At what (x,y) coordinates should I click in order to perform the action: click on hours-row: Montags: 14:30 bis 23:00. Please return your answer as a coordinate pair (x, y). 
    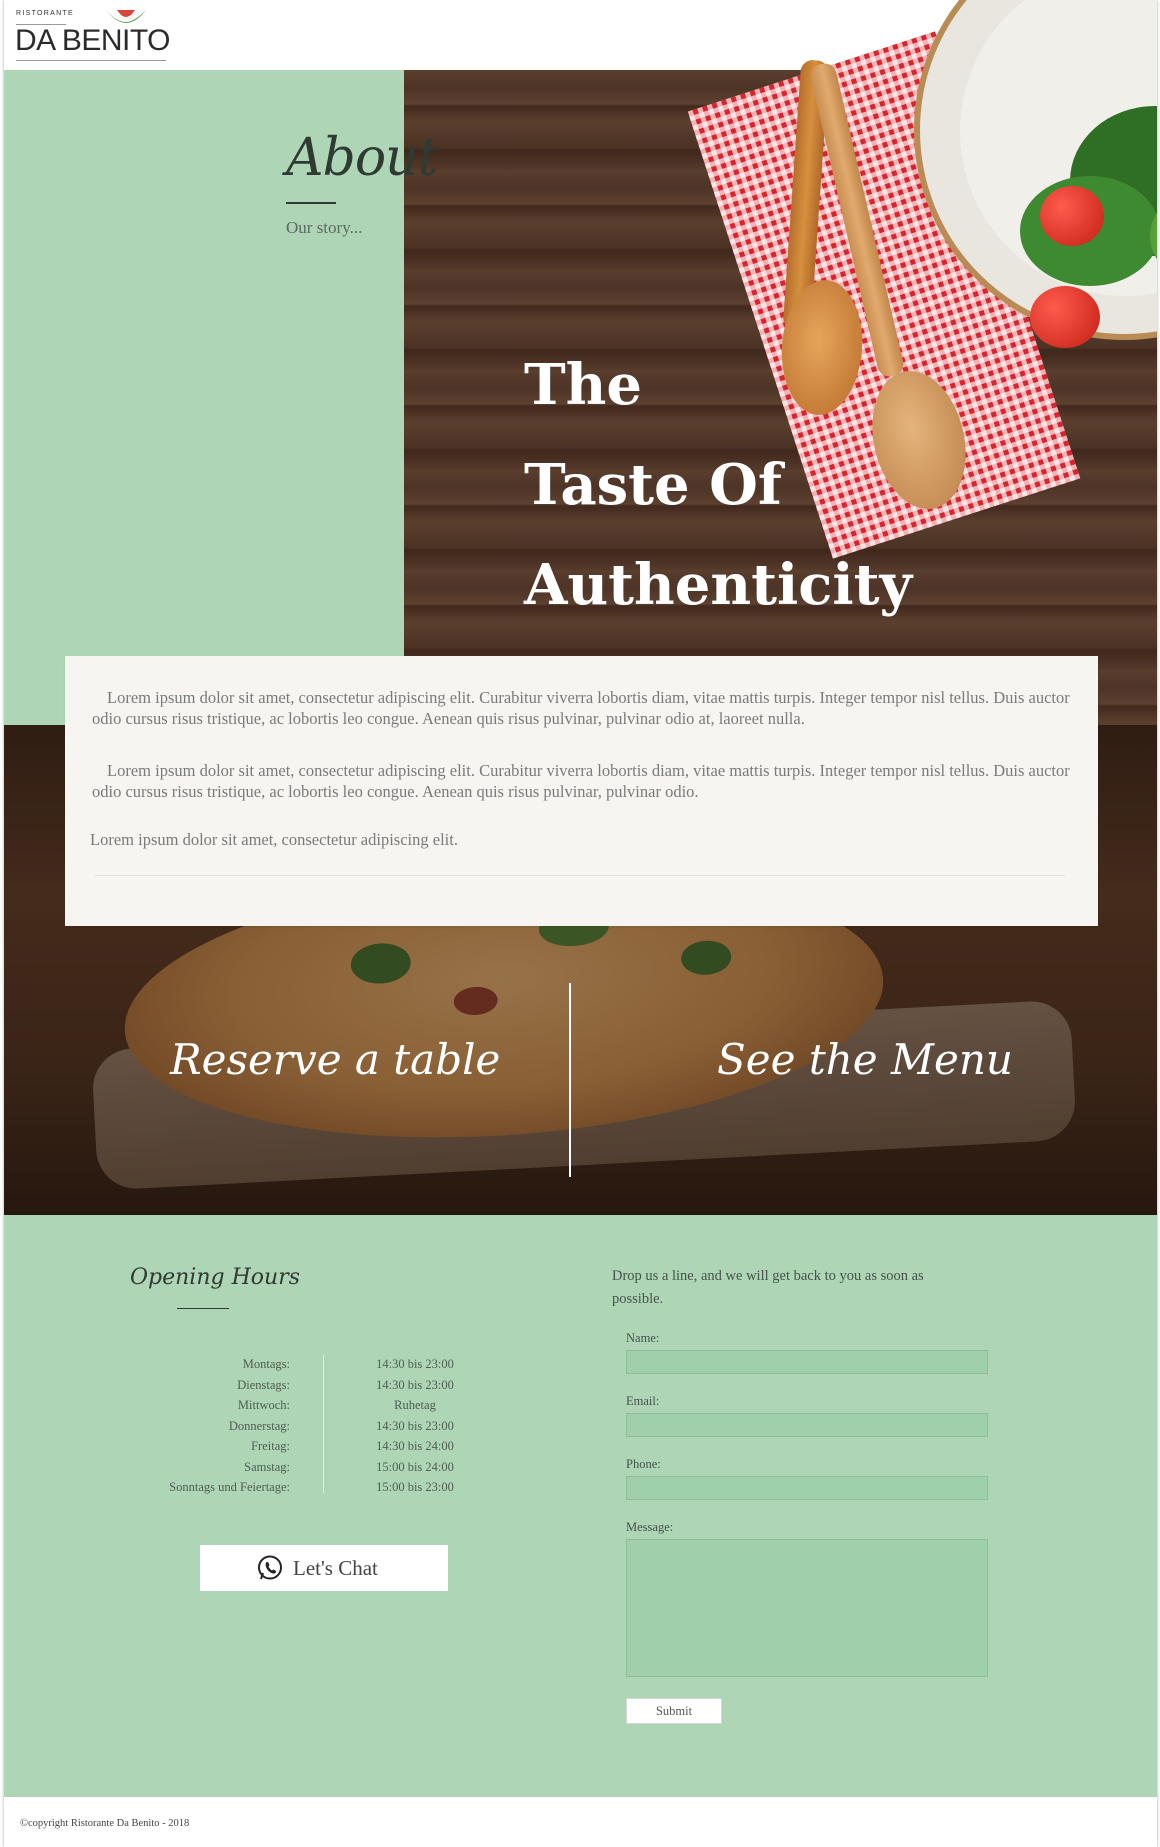
    Looking at the image, I should click on (315, 1367).